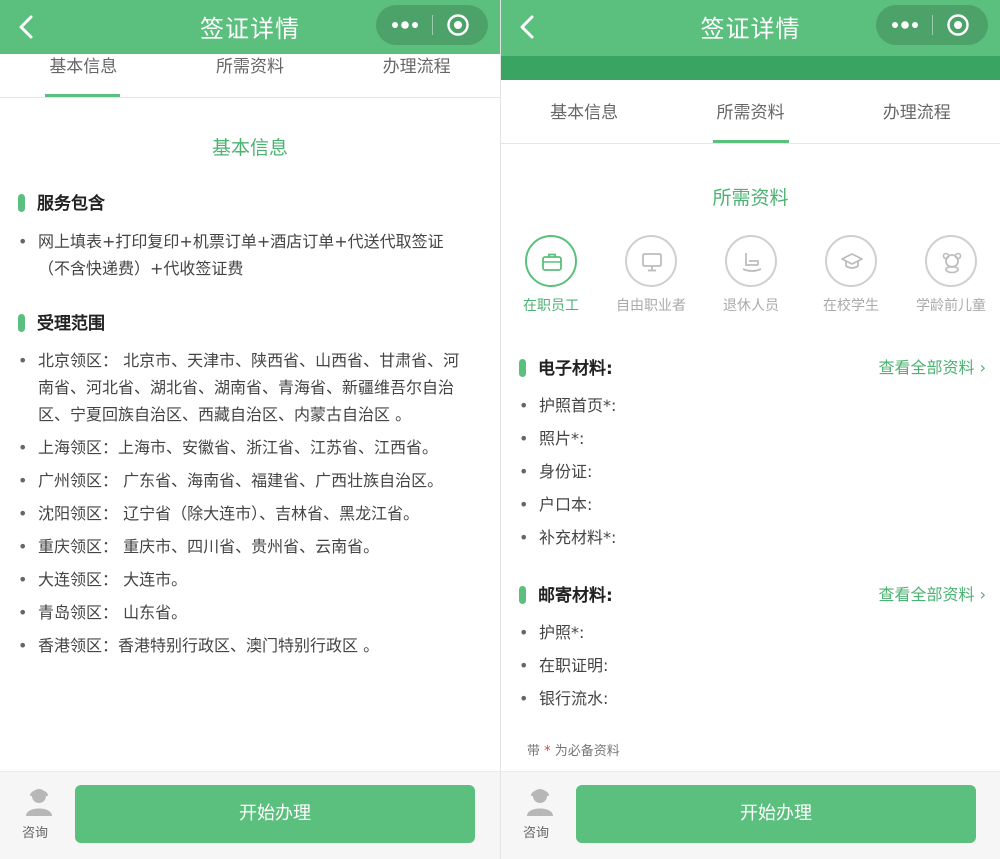  I want to click on list-item: 重庆领区： 重庆市、四川省、贵州省、云南省。, so click(239, 546).